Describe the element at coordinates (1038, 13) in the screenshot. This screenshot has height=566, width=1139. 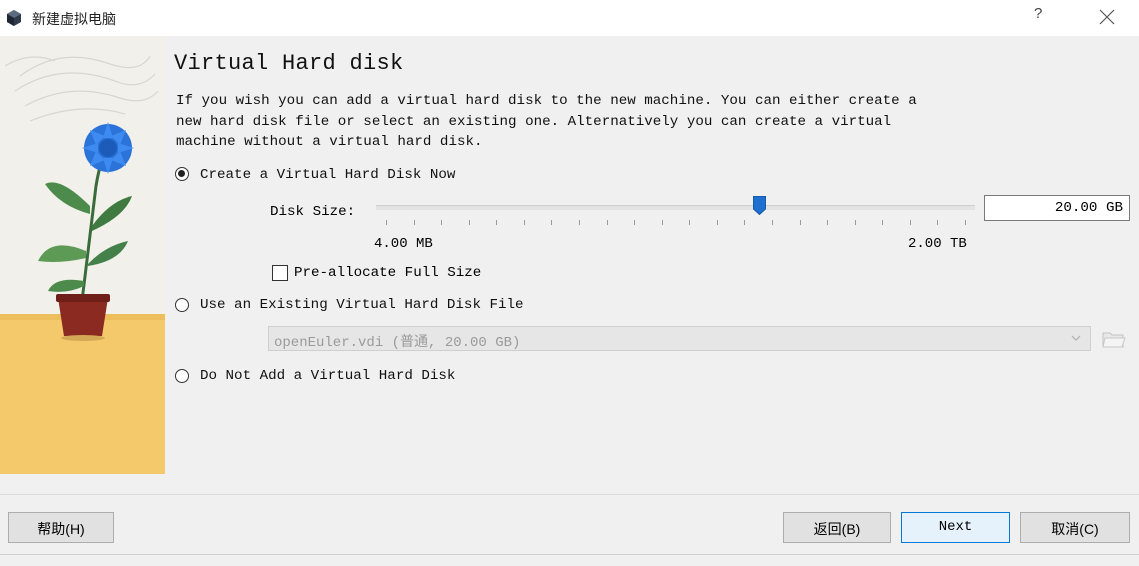
I see `help-button: ?` at that location.